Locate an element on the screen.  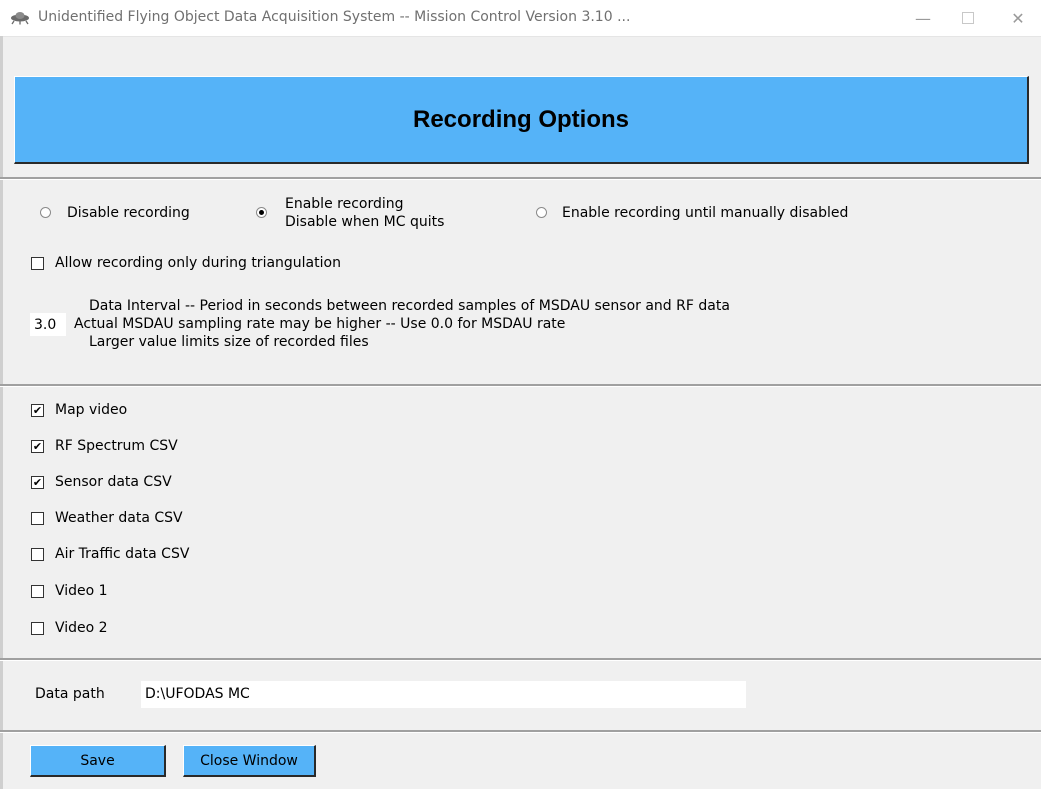
video-2-label: Video 2 is located at coordinates (81, 628).